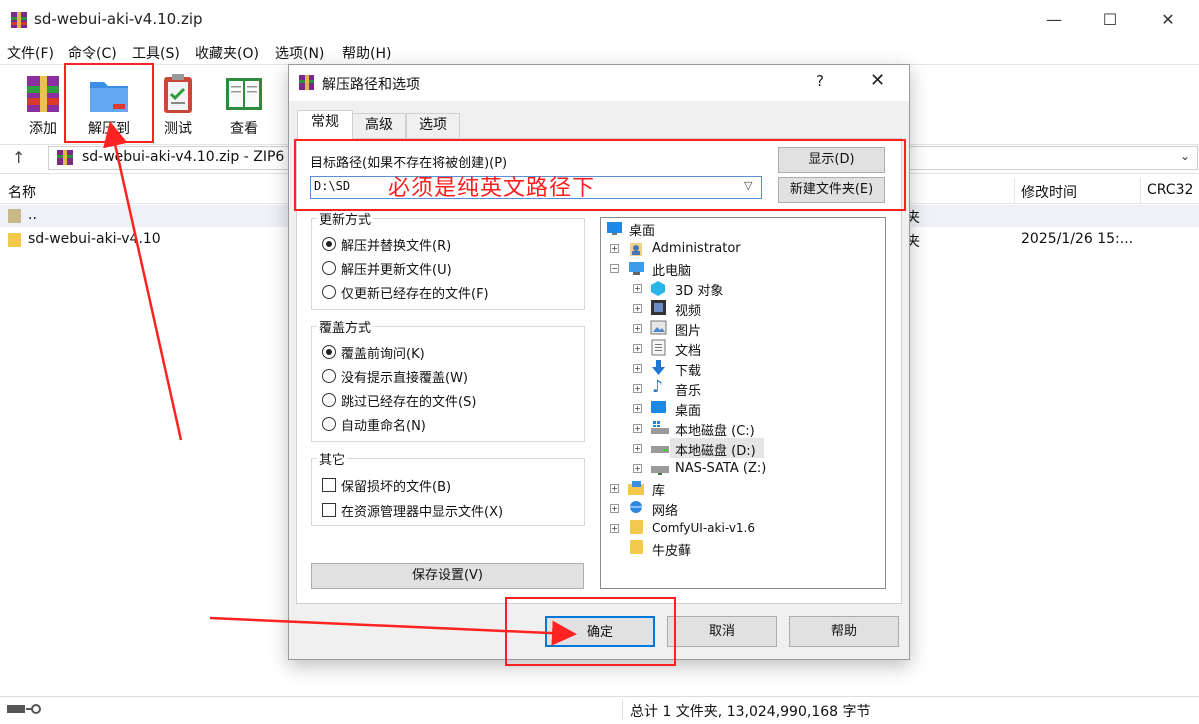 This screenshot has height=724, width=1199. What do you see at coordinates (18, 157) in the screenshot?
I see `up-arrow-icon: ↑` at bounding box center [18, 157].